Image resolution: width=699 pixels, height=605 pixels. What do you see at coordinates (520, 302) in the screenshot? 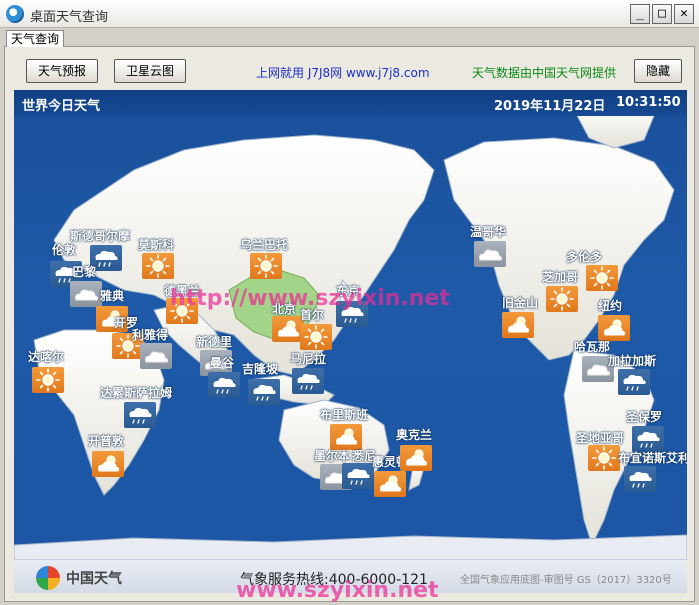
I see `city-label: 旧金山` at bounding box center [520, 302].